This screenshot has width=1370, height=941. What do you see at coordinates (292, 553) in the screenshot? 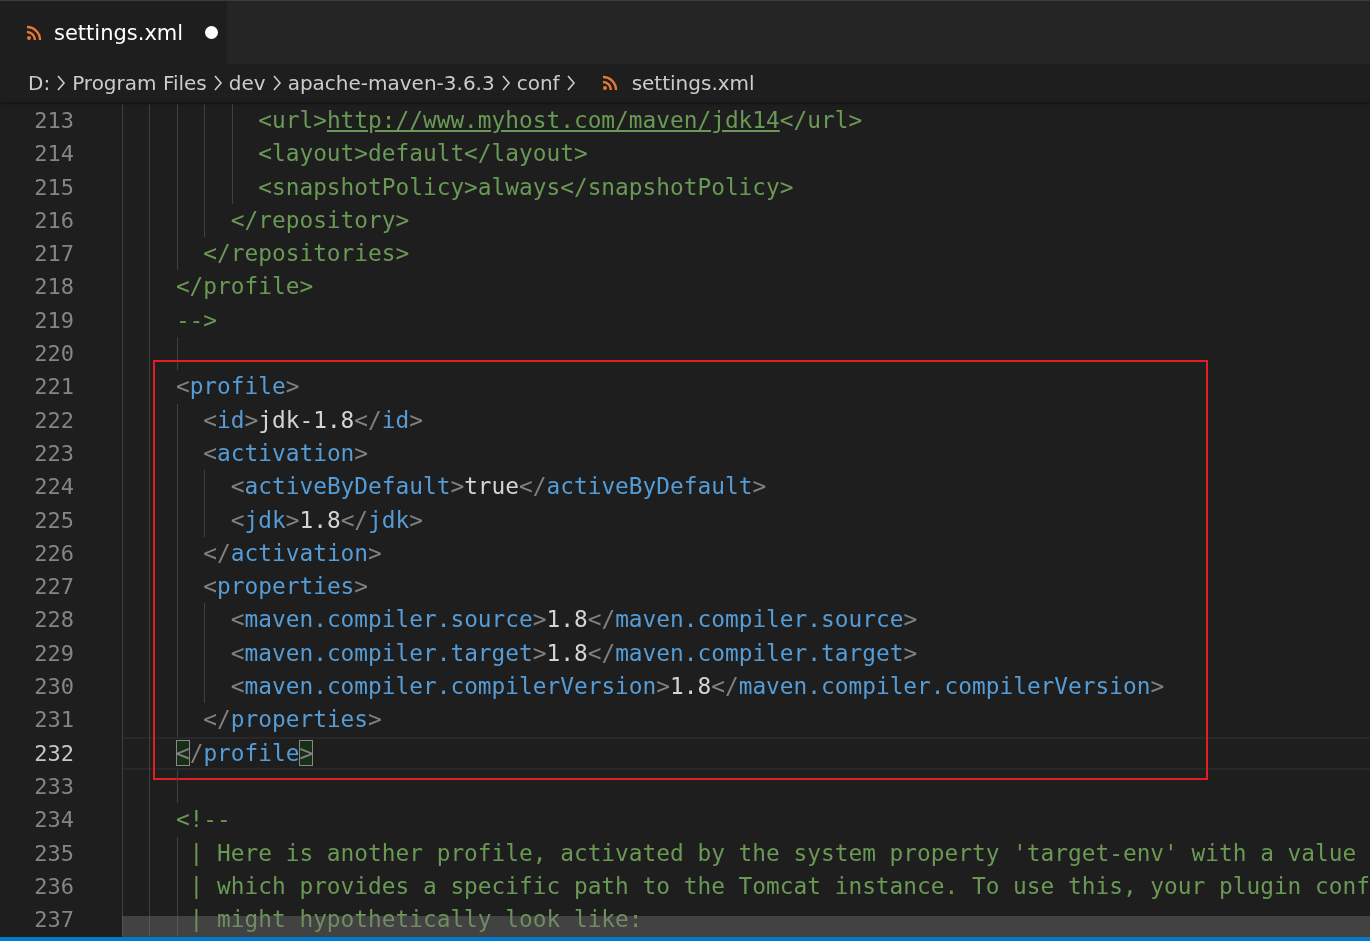
I see `code-line: </activation>` at bounding box center [292, 553].